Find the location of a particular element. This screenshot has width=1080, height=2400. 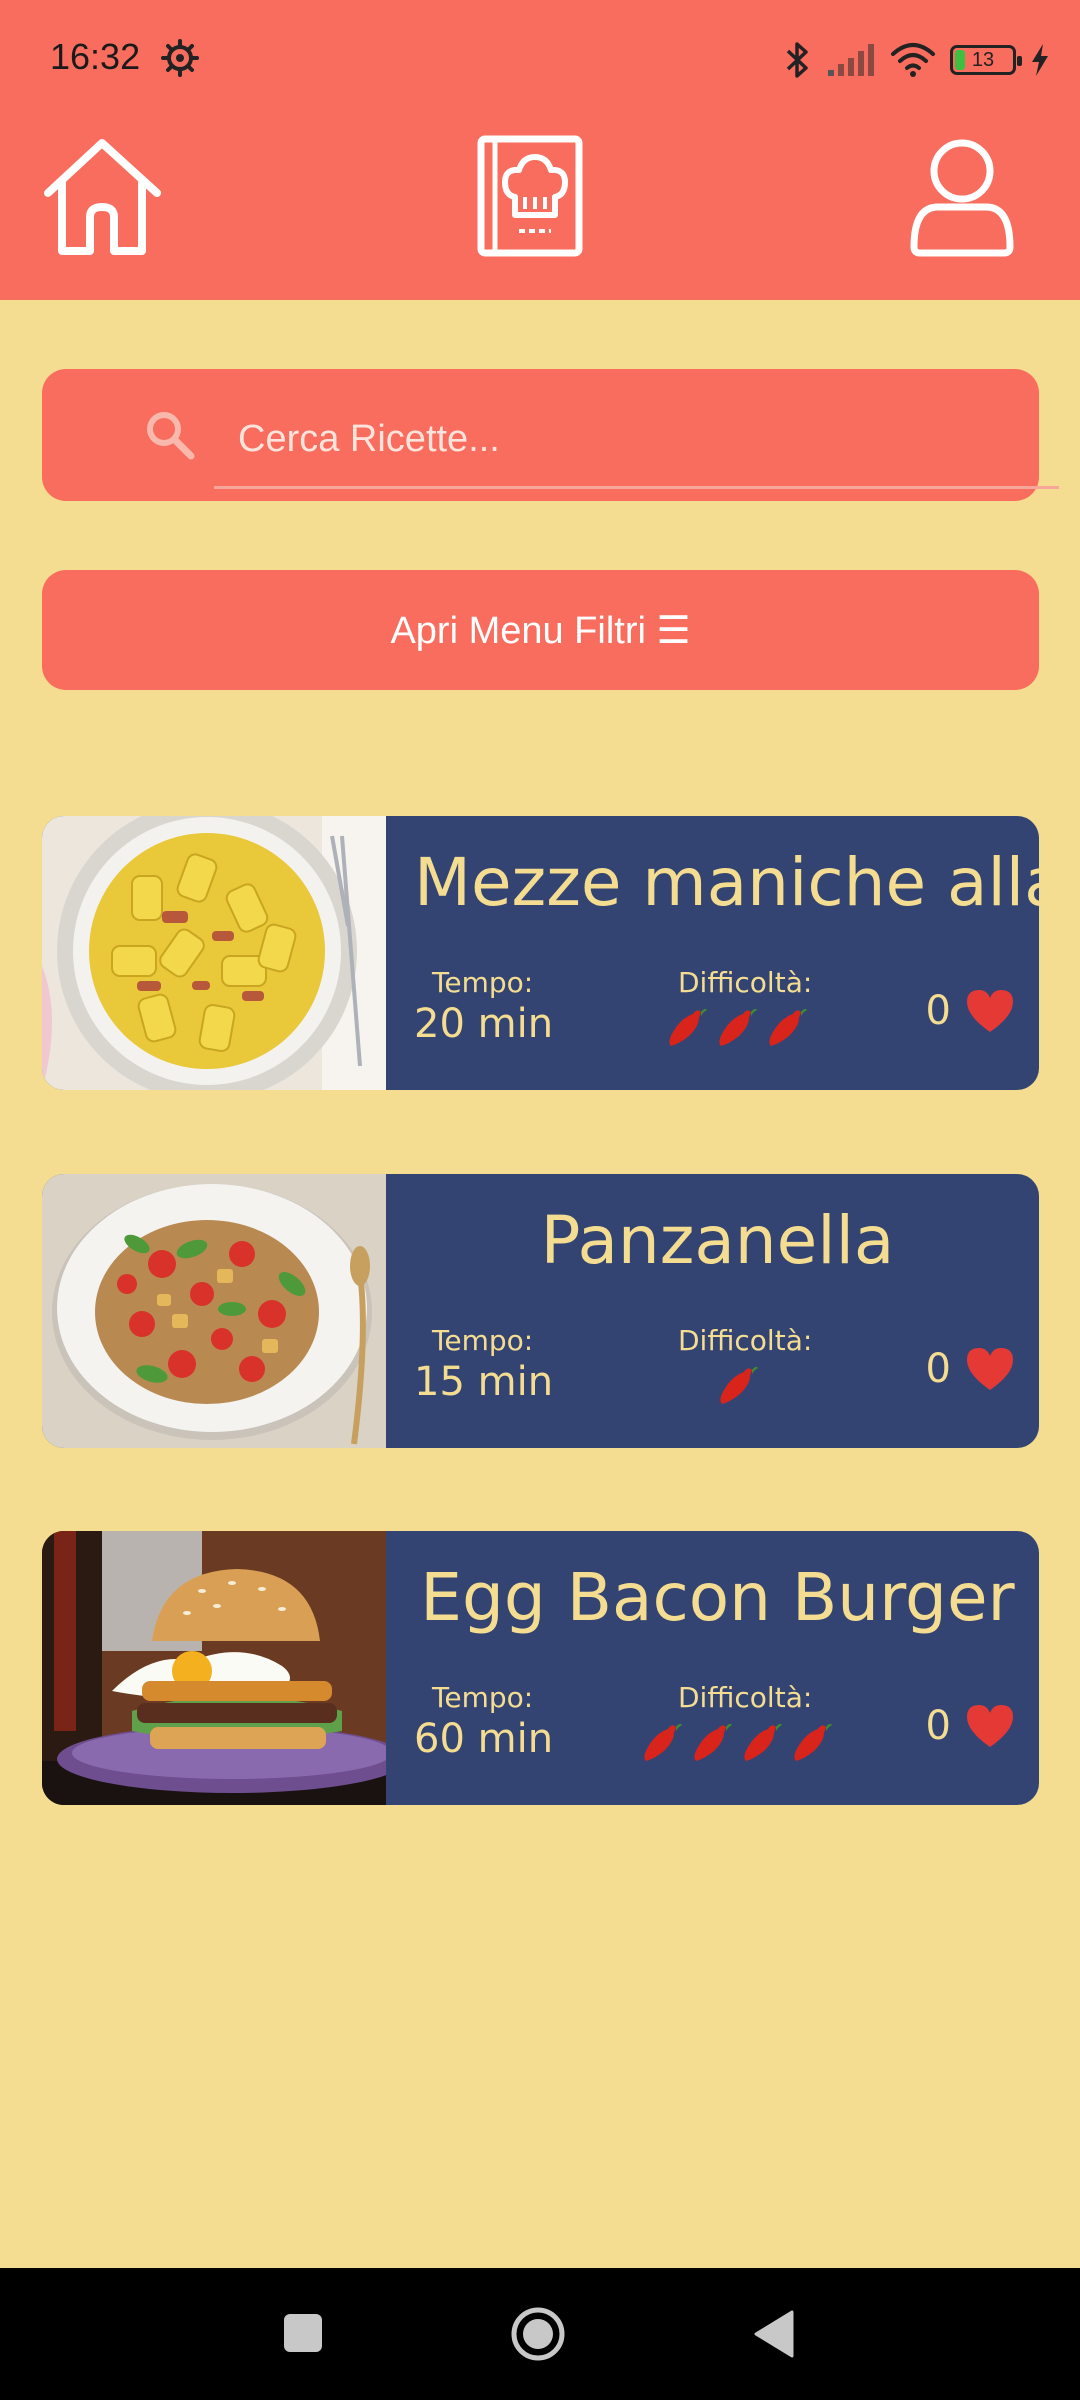

back-icon is located at coordinates (774, 2334).